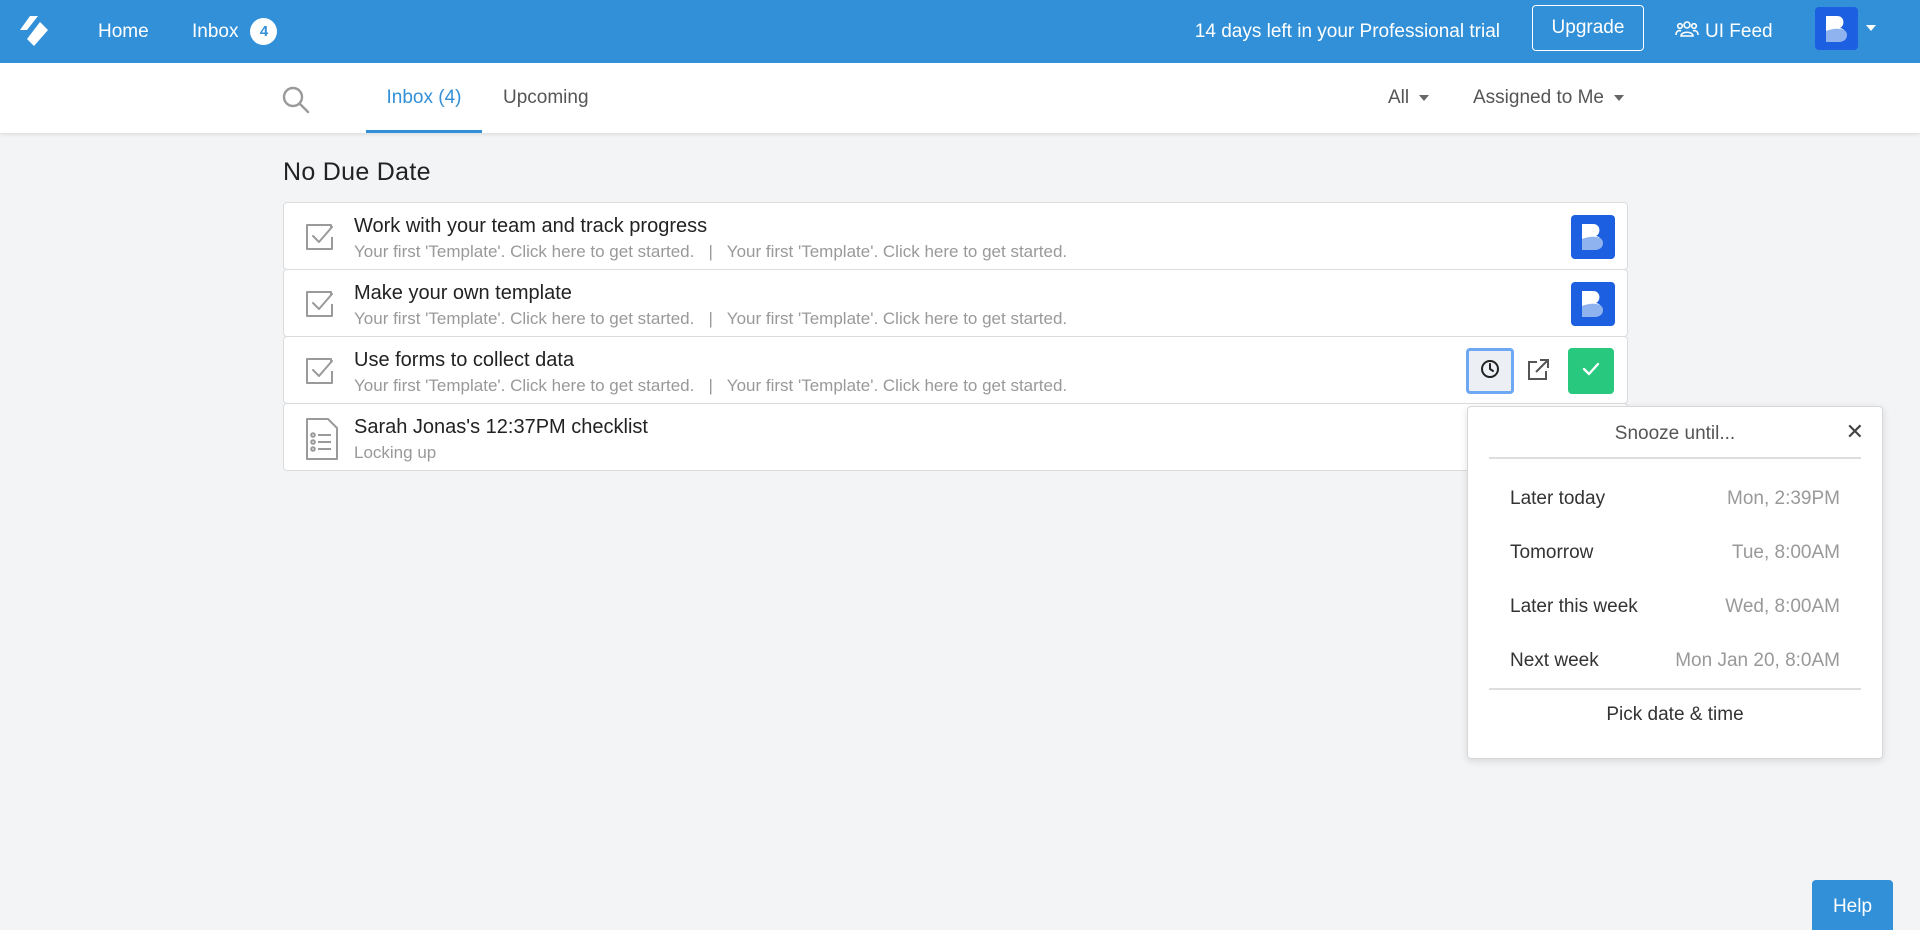 The width and height of the screenshot is (1920, 930). I want to click on checklist-document-icon, so click(322, 441).